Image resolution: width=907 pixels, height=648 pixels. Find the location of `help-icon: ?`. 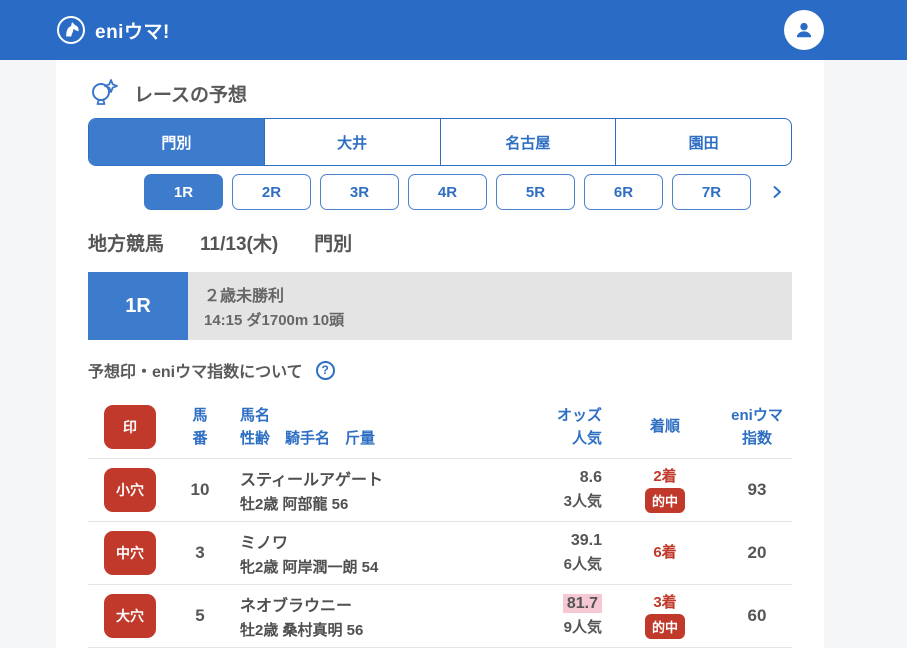

help-icon: ? is located at coordinates (325, 370).